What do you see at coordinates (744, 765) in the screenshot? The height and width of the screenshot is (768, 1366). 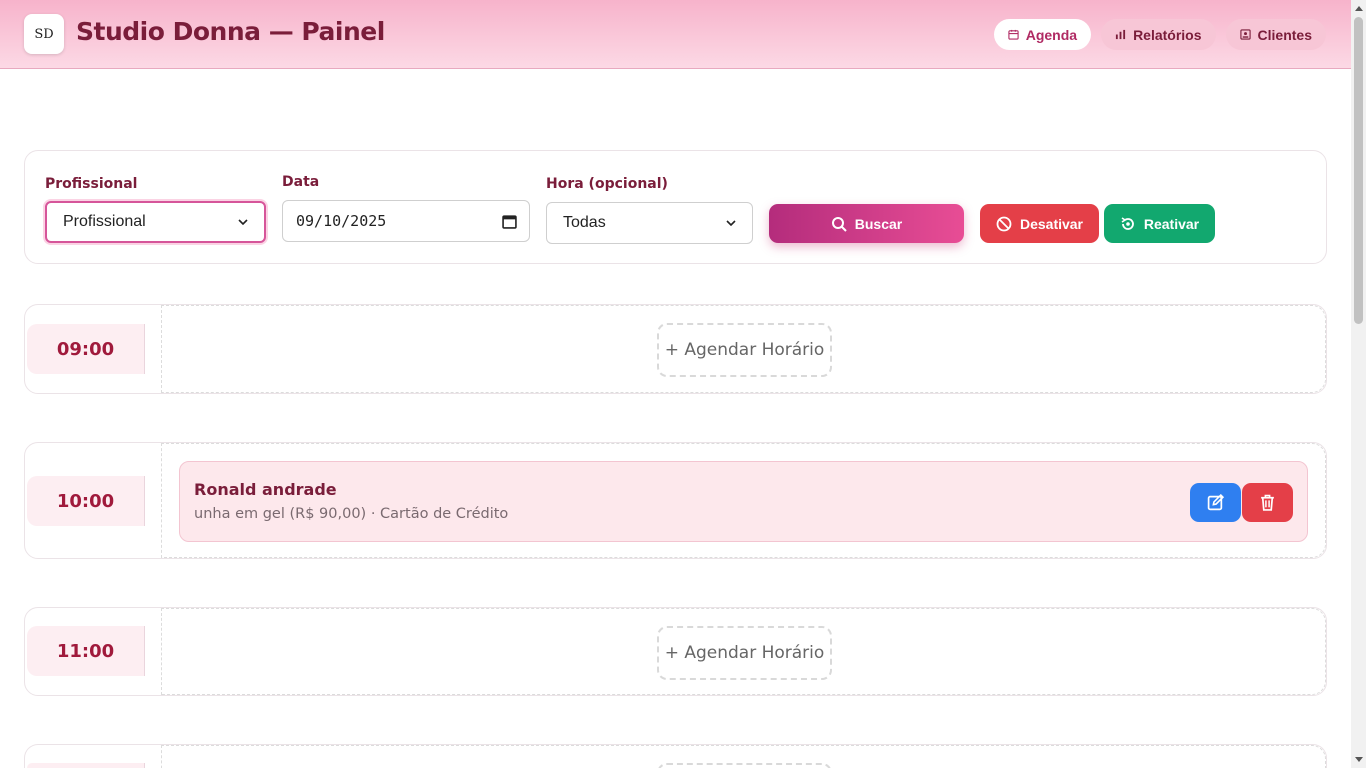 I see `agendar-horario-button-partial` at bounding box center [744, 765].